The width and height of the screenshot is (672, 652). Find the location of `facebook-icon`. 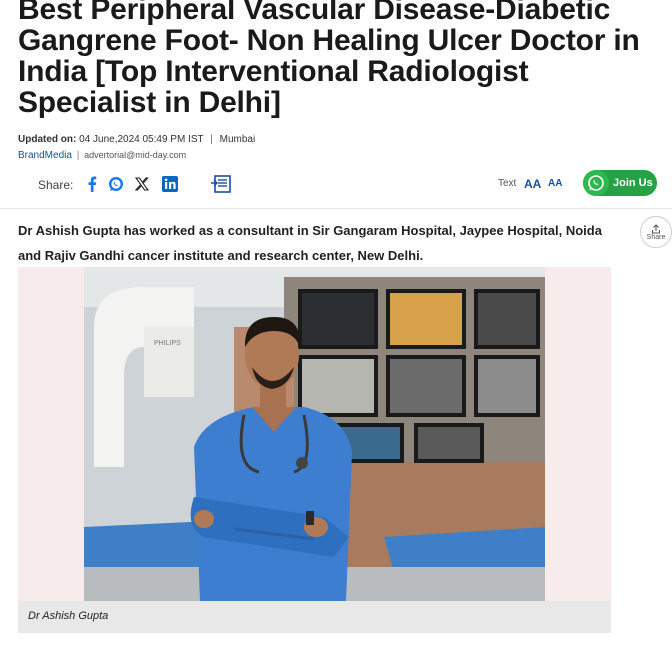

facebook-icon is located at coordinates (92, 184).